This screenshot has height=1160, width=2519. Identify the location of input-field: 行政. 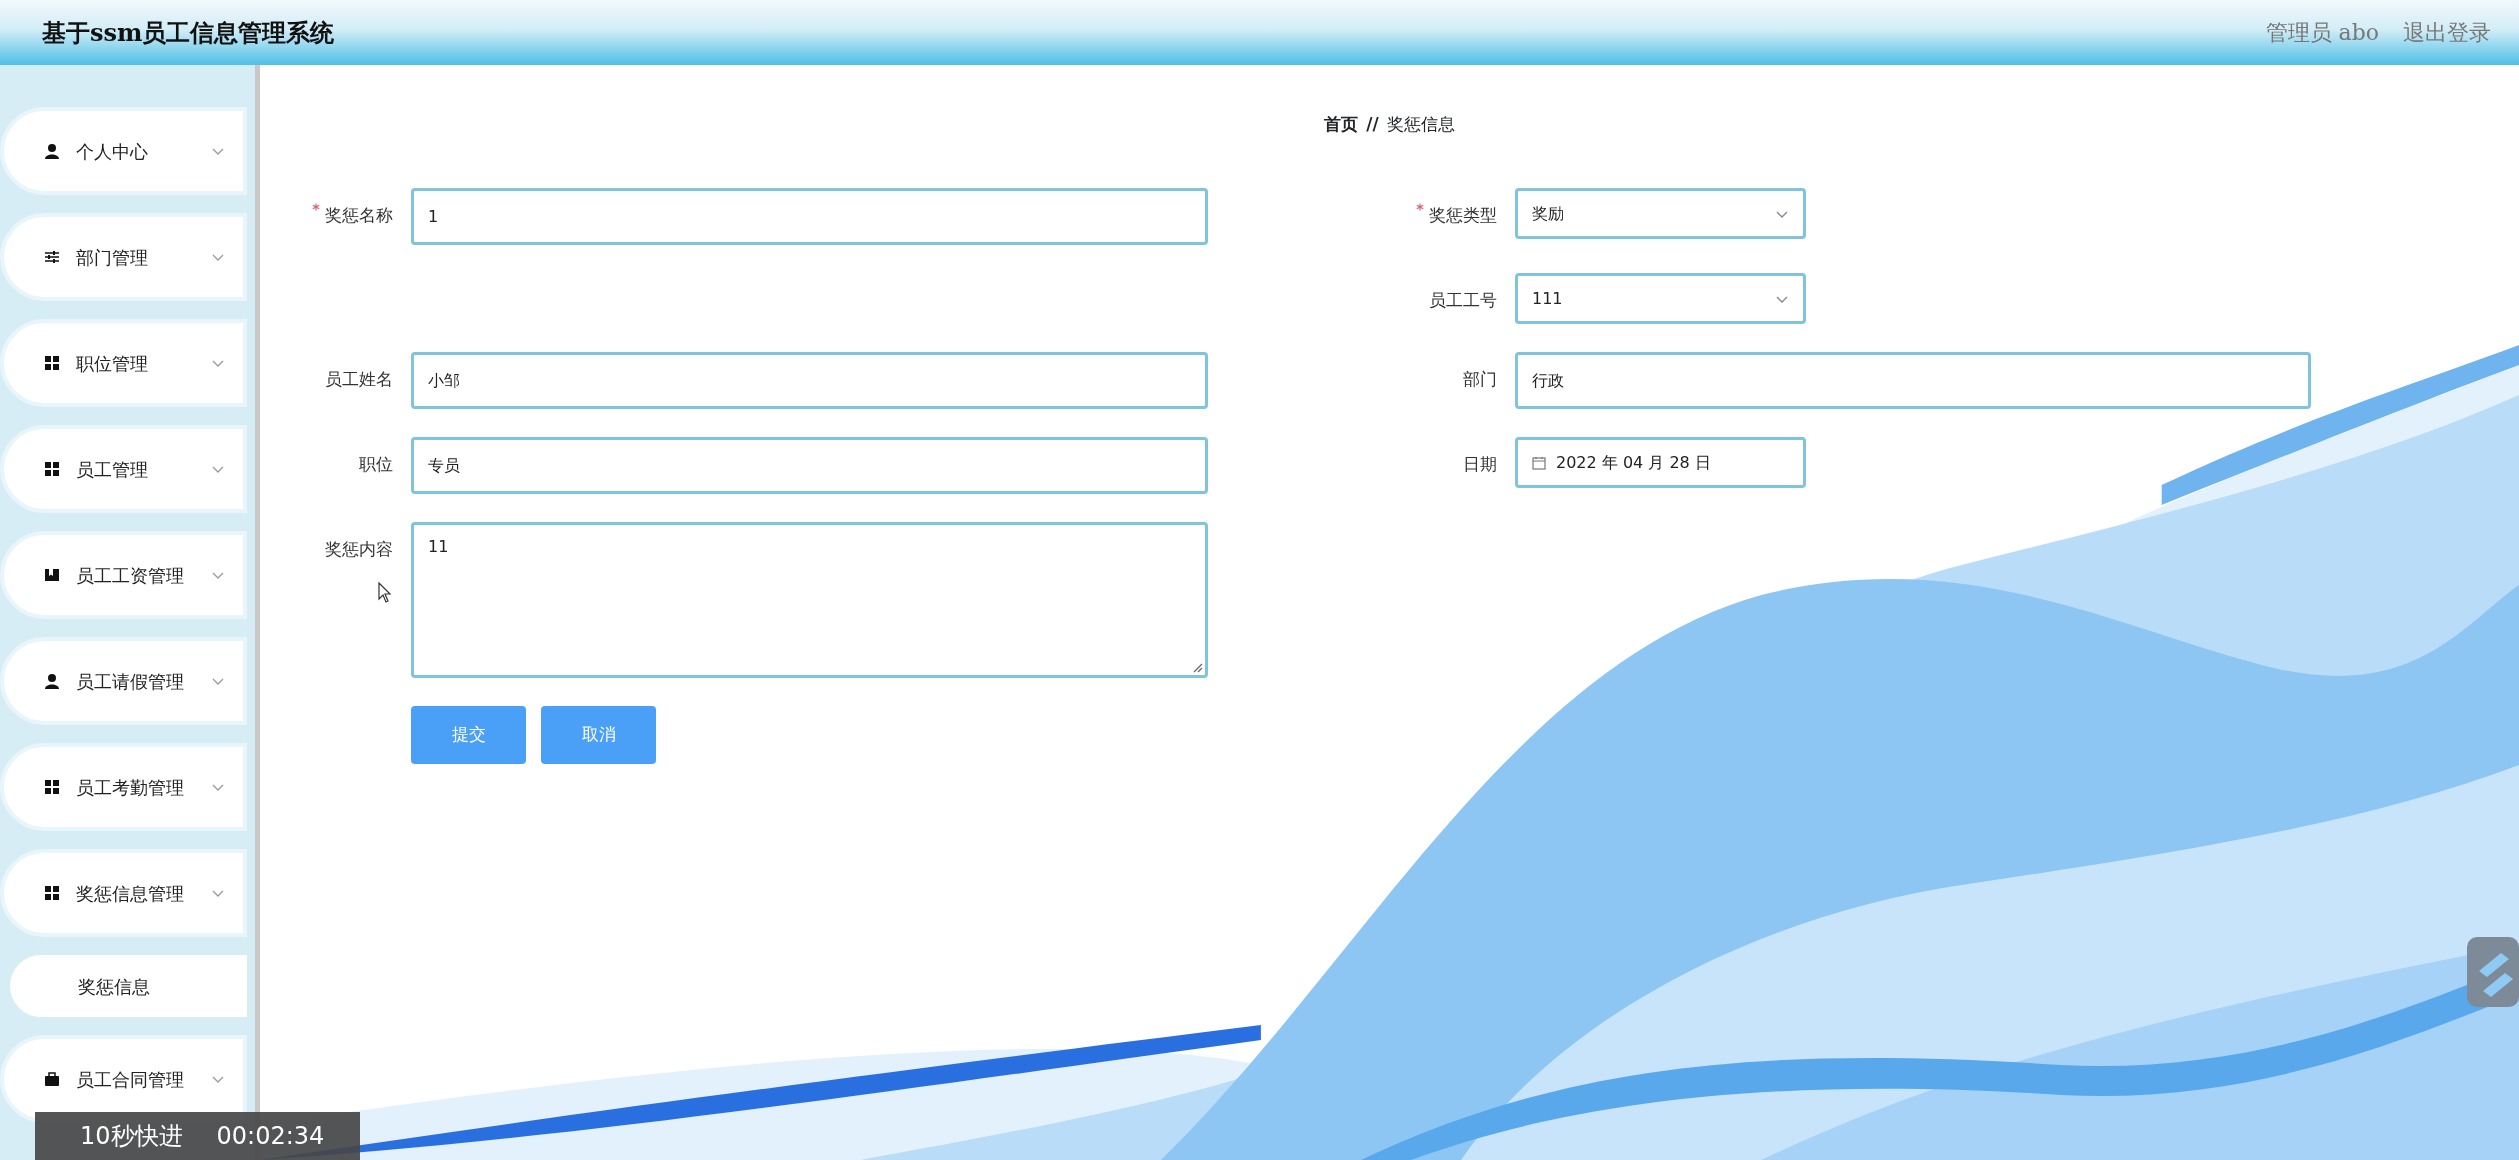
(1913, 380).